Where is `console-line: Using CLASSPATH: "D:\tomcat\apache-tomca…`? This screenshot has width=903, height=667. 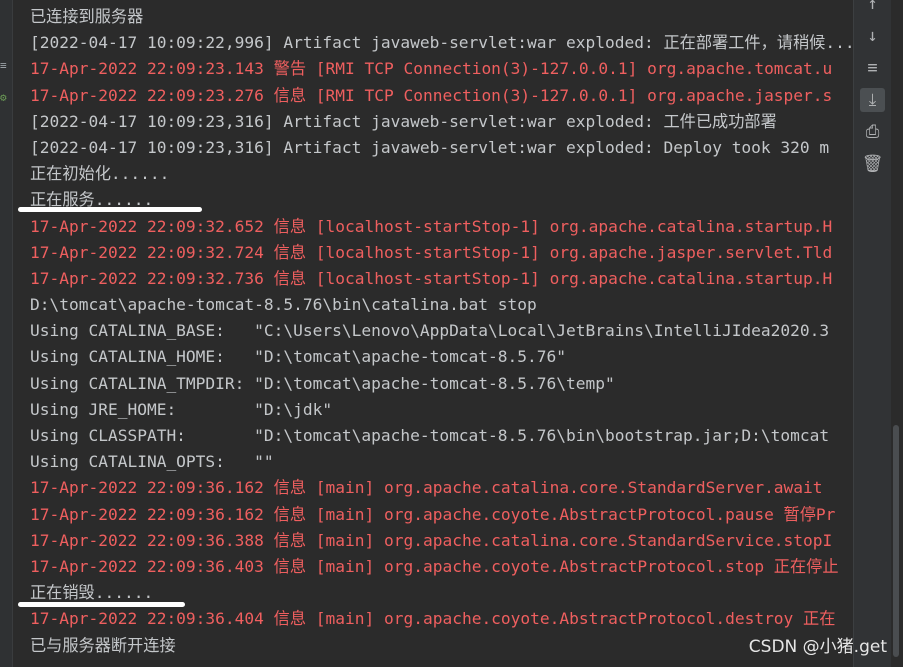
console-line: Using CLASSPATH: "D:\tomcat\apache-tomca… is located at coordinates (430, 435).